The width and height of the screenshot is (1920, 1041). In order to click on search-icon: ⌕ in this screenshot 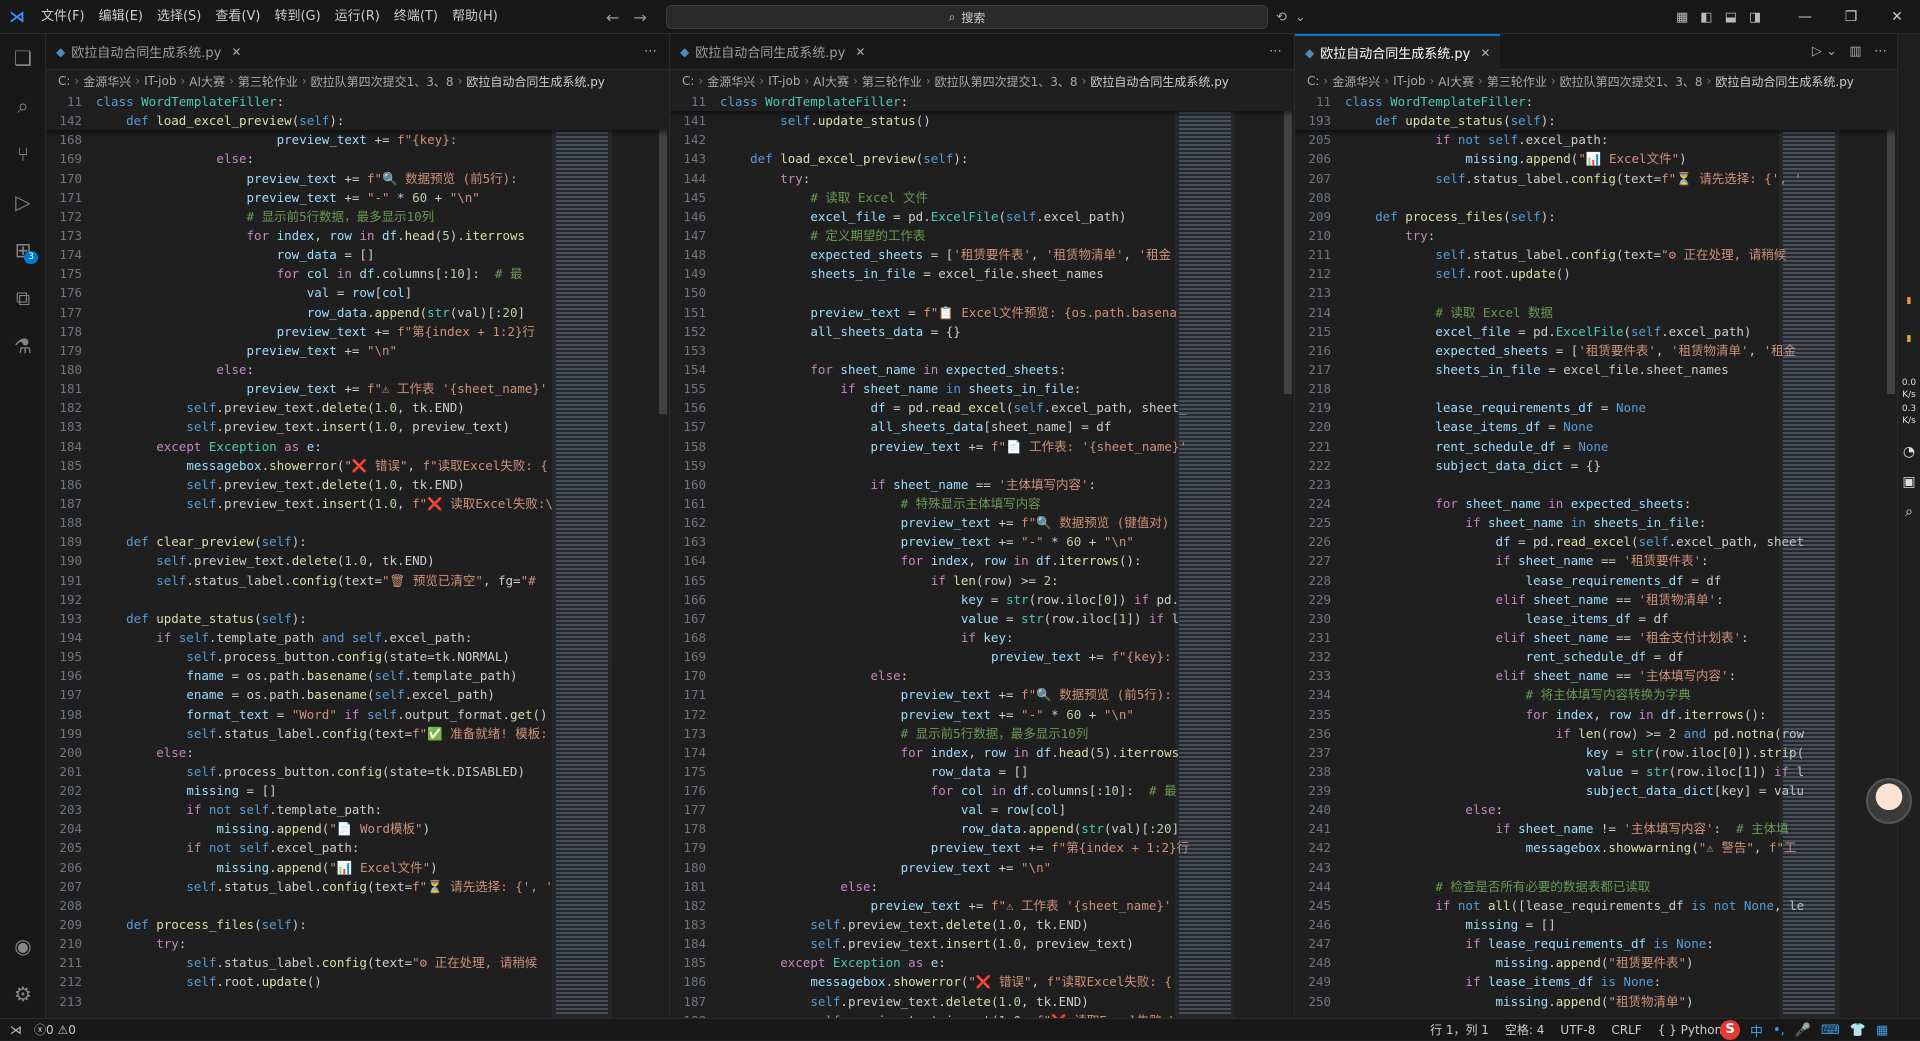, I will do `click(23, 106)`.